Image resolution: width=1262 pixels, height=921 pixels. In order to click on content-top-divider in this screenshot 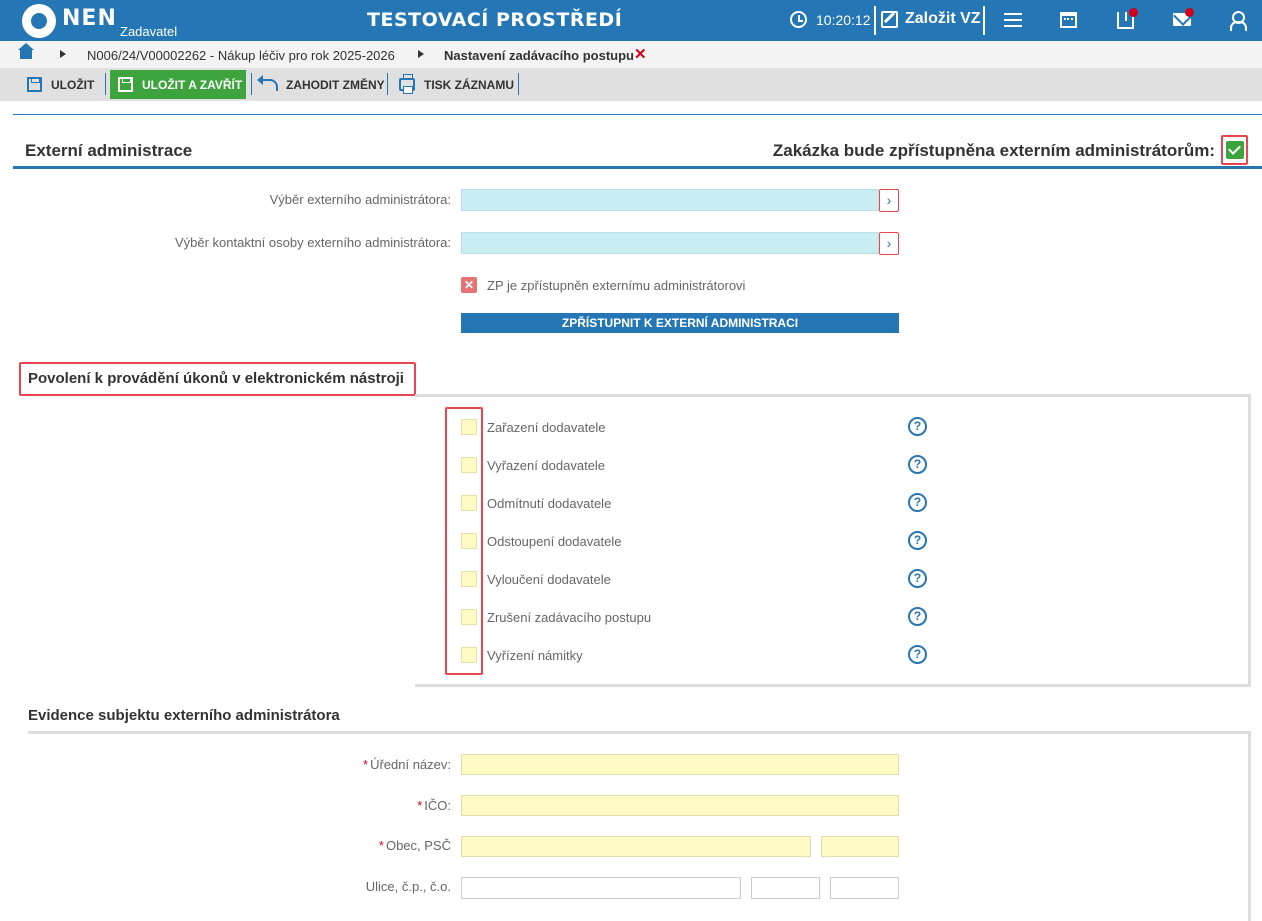, I will do `click(637, 114)`.